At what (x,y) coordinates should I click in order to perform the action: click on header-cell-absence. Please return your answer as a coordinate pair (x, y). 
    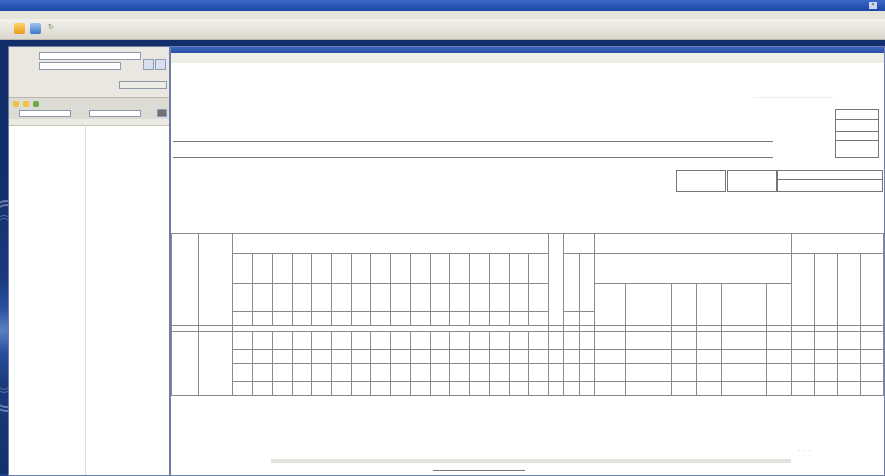
    Looking at the image, I should click on (837, 243).